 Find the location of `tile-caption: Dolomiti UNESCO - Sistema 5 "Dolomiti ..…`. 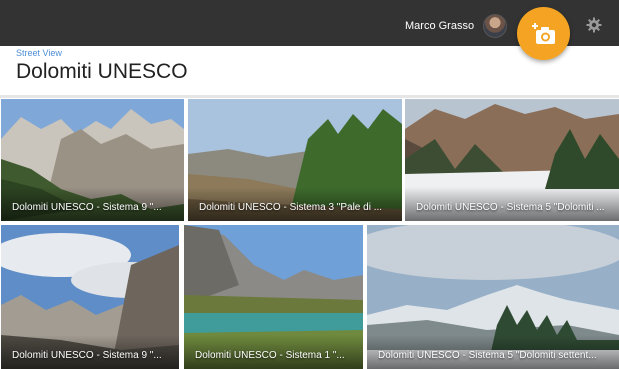

tile-caption: Dolomiti UNESCO - Sistema 5 "Dolomiti ..… is located at coordinates (510, 207).